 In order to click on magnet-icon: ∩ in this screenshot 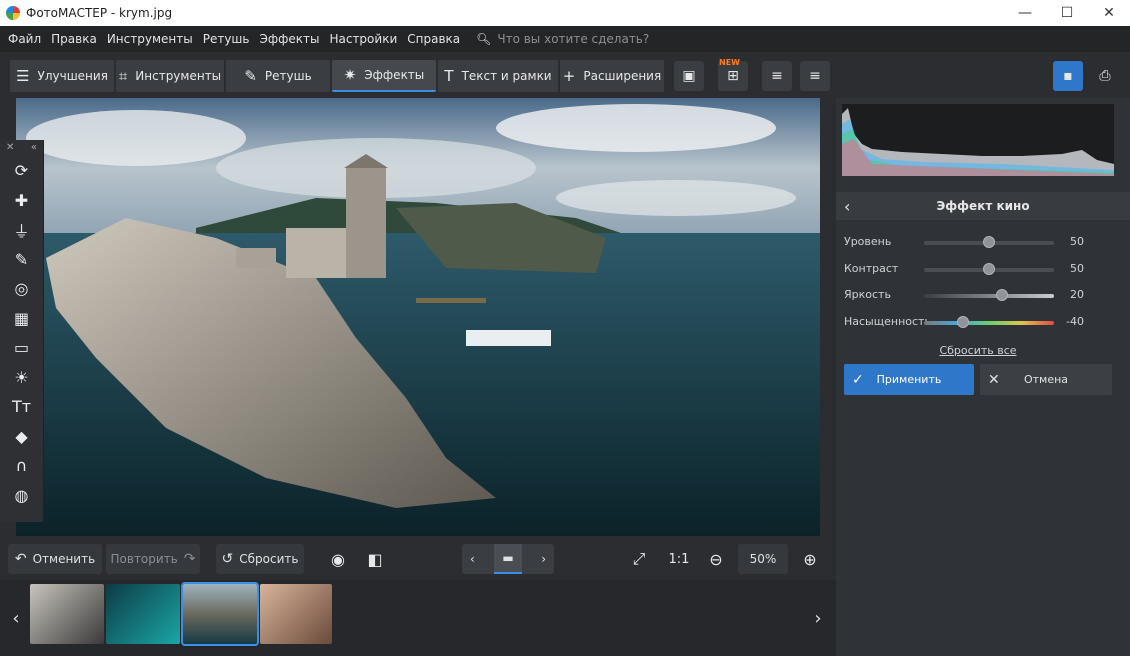, I will do `click(21, 466)`.